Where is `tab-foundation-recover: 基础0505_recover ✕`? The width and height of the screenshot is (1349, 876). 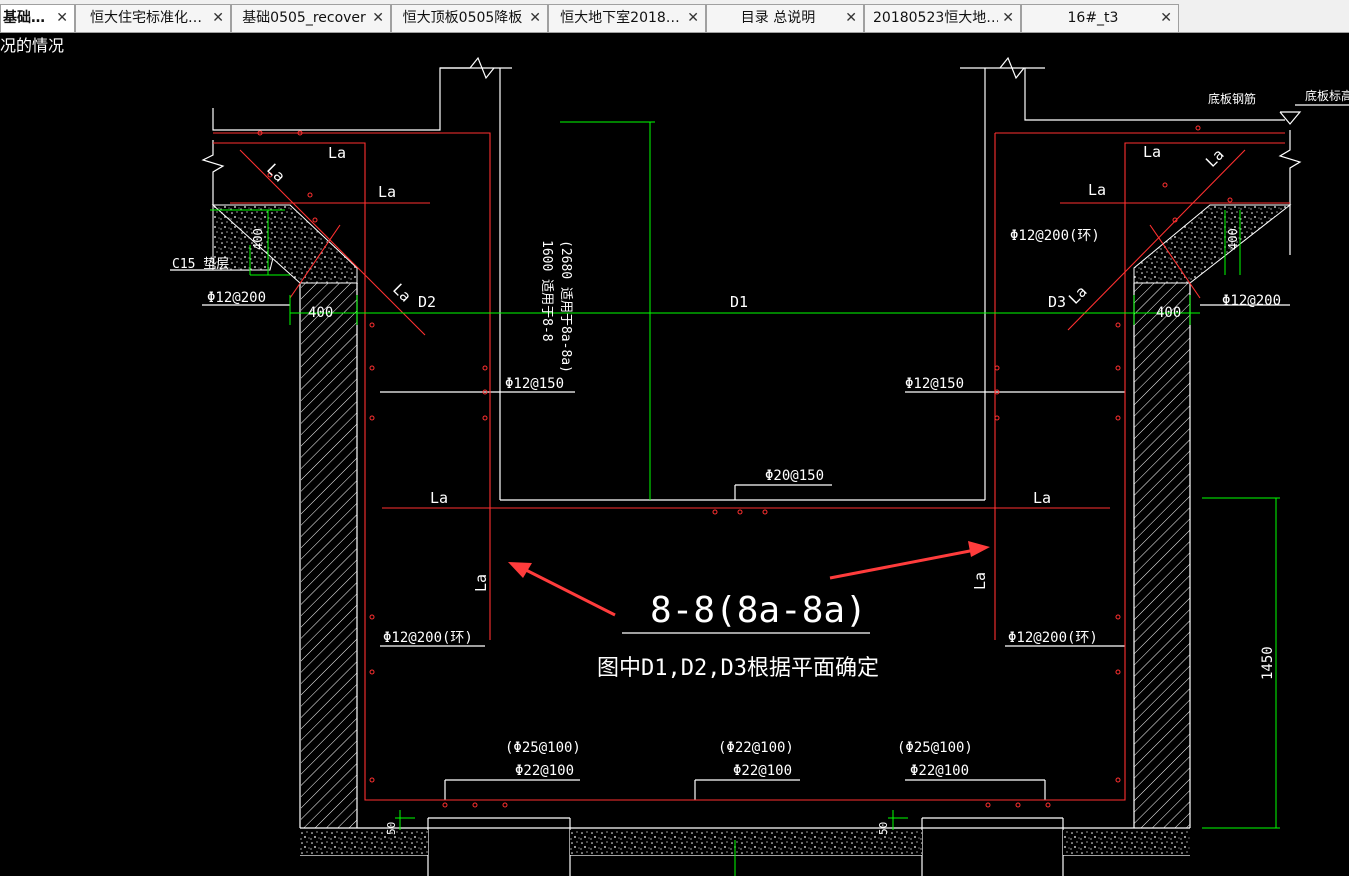
tab-foundation-recover: 基础0505_recover ✕ is located at coordinates (311, 18).